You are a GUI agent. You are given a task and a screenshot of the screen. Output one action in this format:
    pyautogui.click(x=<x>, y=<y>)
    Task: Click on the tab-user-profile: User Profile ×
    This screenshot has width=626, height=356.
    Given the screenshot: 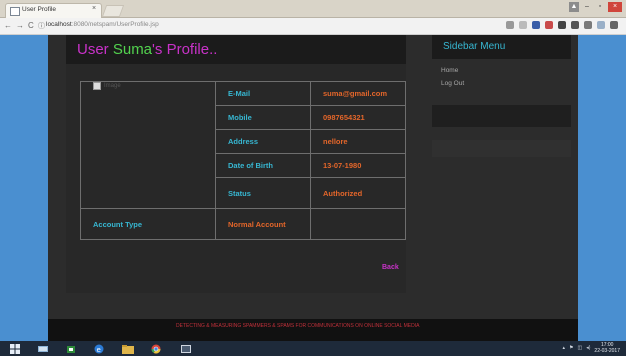 What is the action you would take?
    pyautogui.click(x=53, y=10)
    